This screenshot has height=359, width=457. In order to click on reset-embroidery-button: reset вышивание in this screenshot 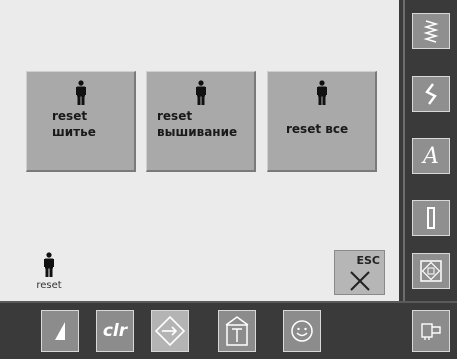, I will do `click(201, 121)`.